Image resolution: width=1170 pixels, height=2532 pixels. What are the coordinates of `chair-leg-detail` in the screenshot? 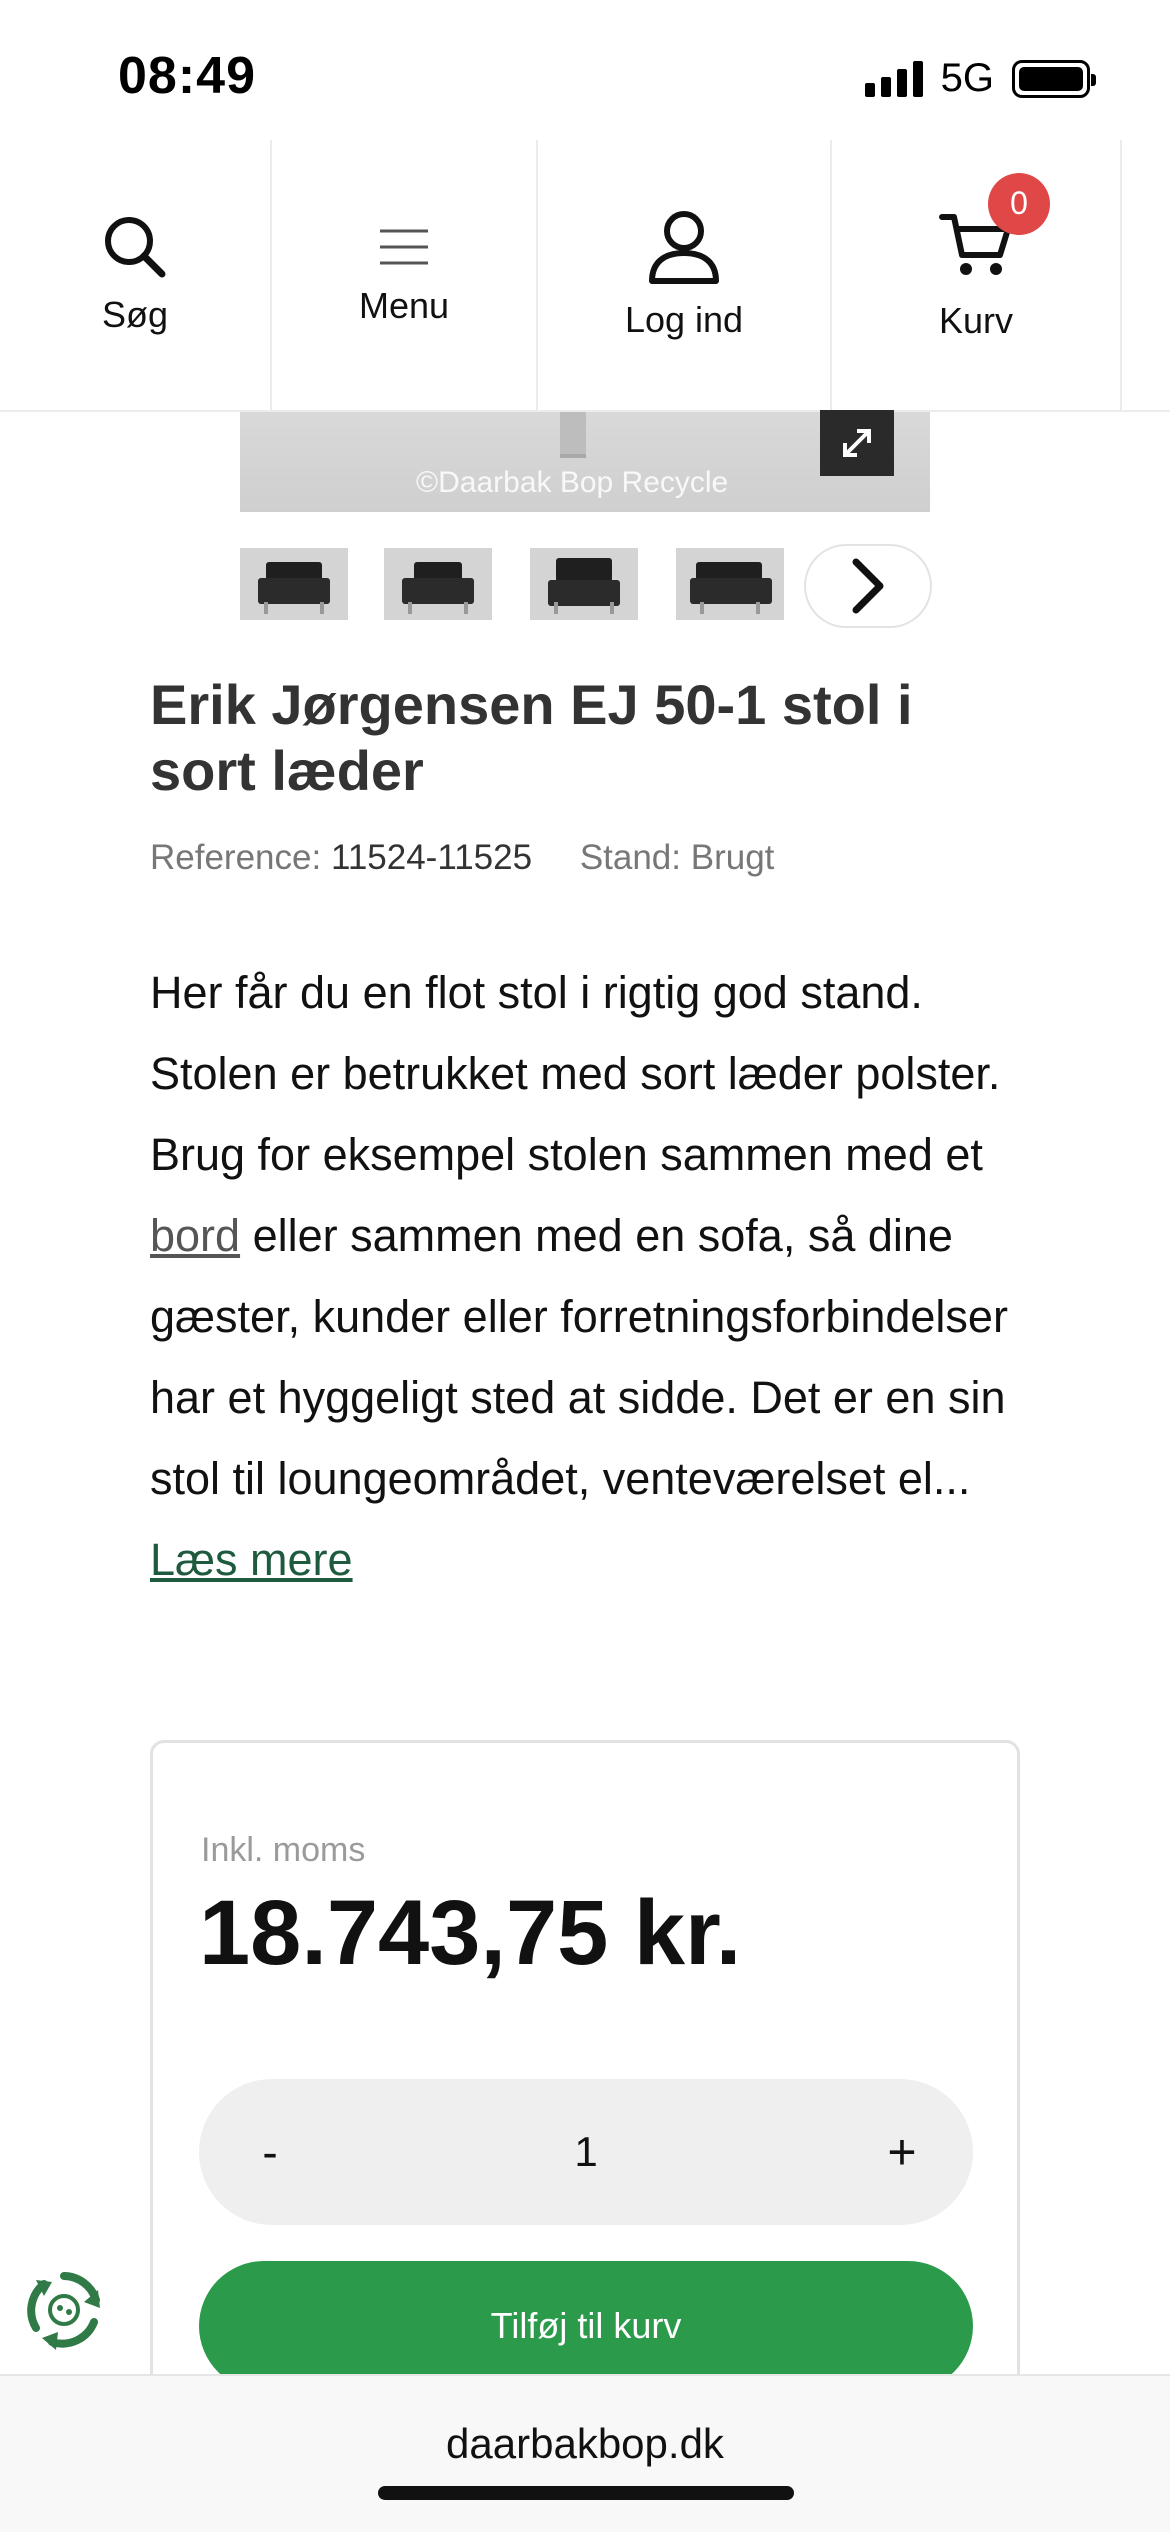 It's located at (573, 435).